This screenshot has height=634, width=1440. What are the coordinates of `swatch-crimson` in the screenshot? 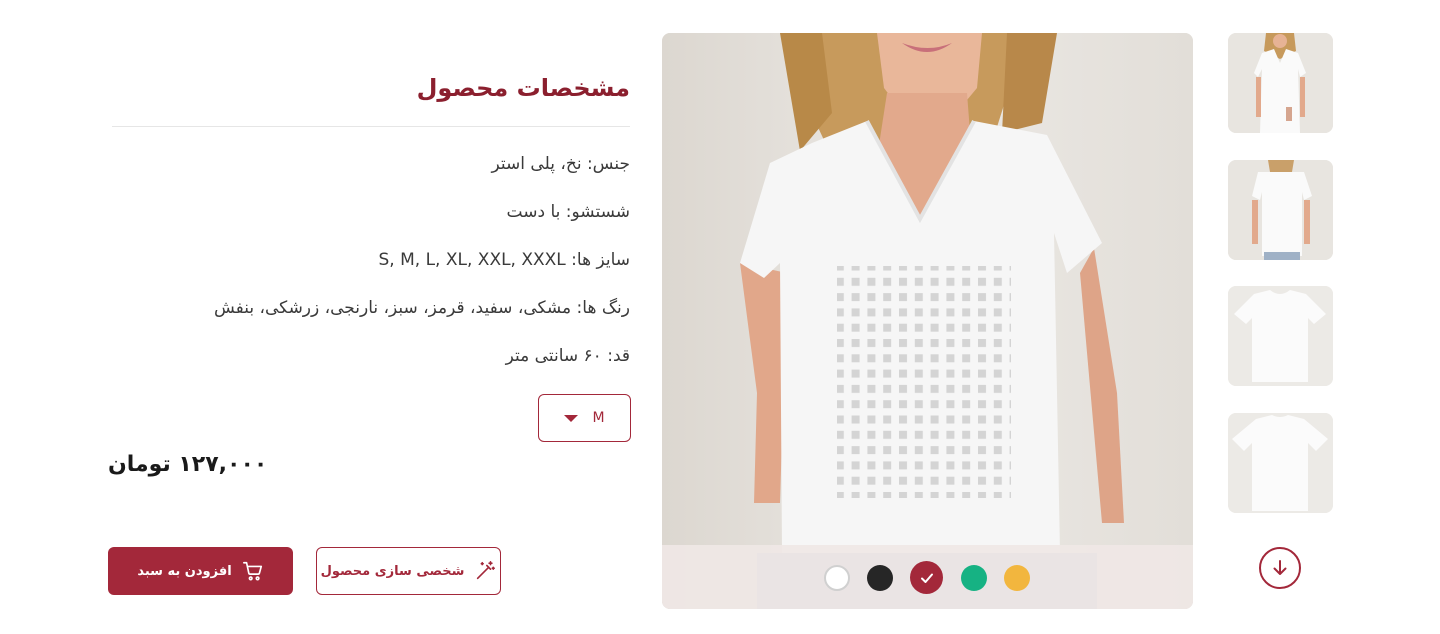 It's located at (926, 577).